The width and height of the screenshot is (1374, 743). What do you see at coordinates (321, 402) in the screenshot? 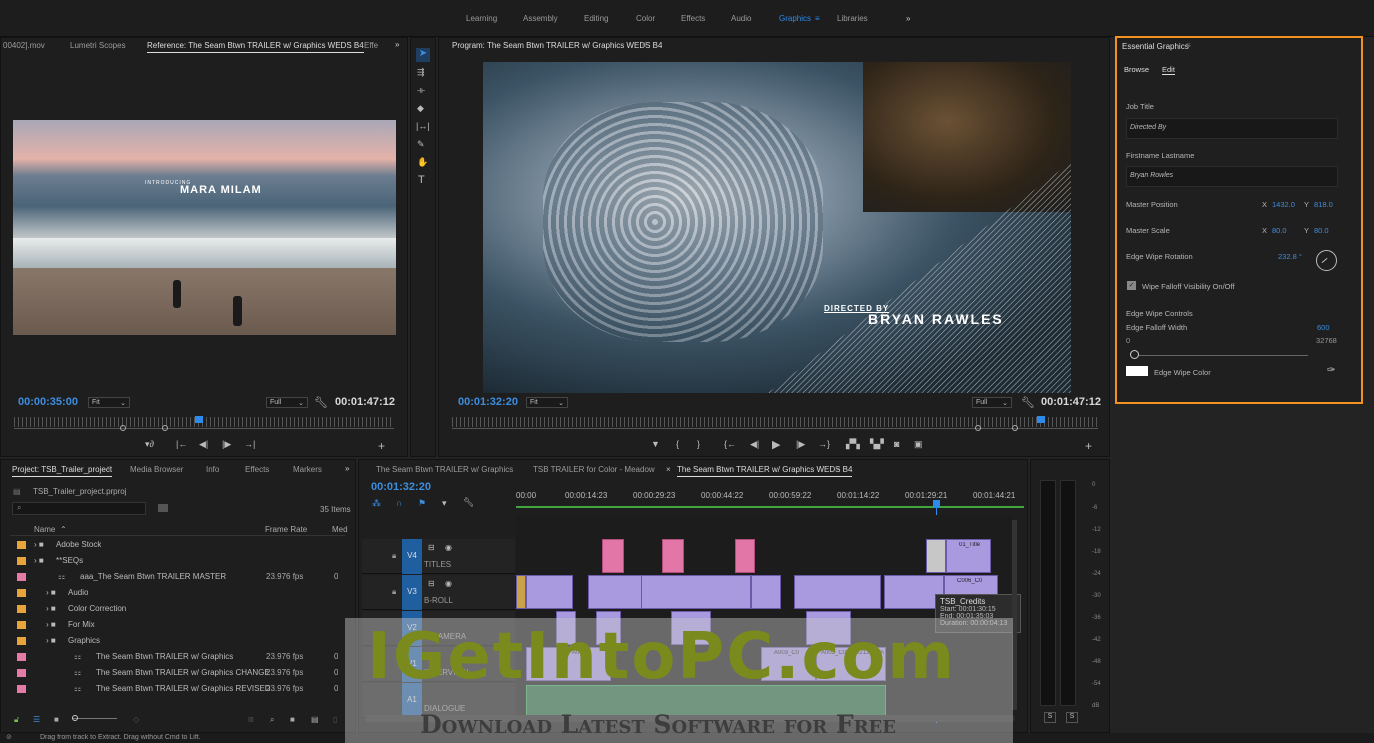
I see `wrench-icon: 🔧︎` at bounding box center [321, 402].